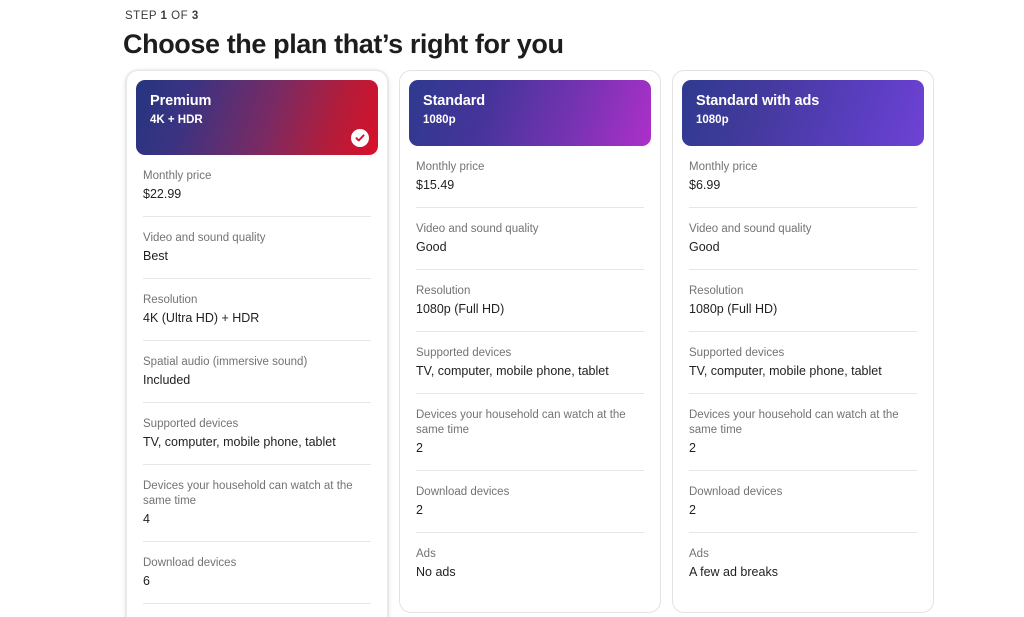 This screenshot has width=1024, height=617. Describe the element at coordinates (803, 563) in the screenshot. I see `feature-row: Ads A few ad breaks` at that location.